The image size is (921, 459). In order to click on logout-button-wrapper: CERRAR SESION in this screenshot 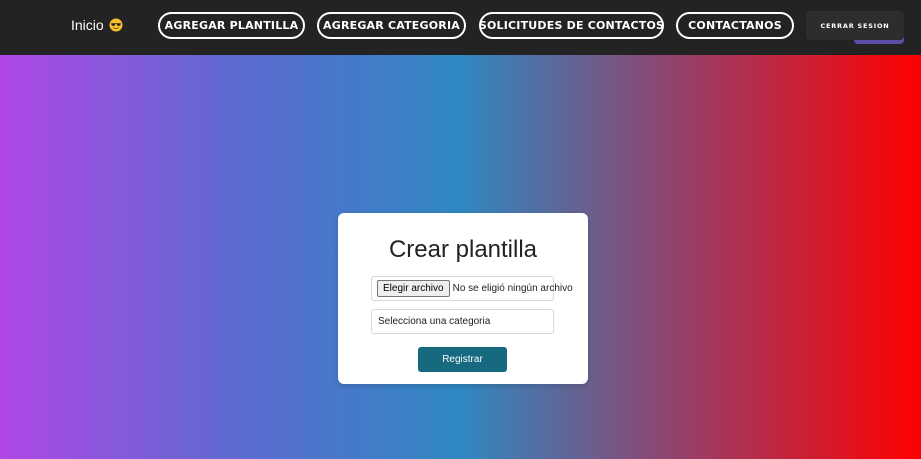, I will do `click(855, 27)`.